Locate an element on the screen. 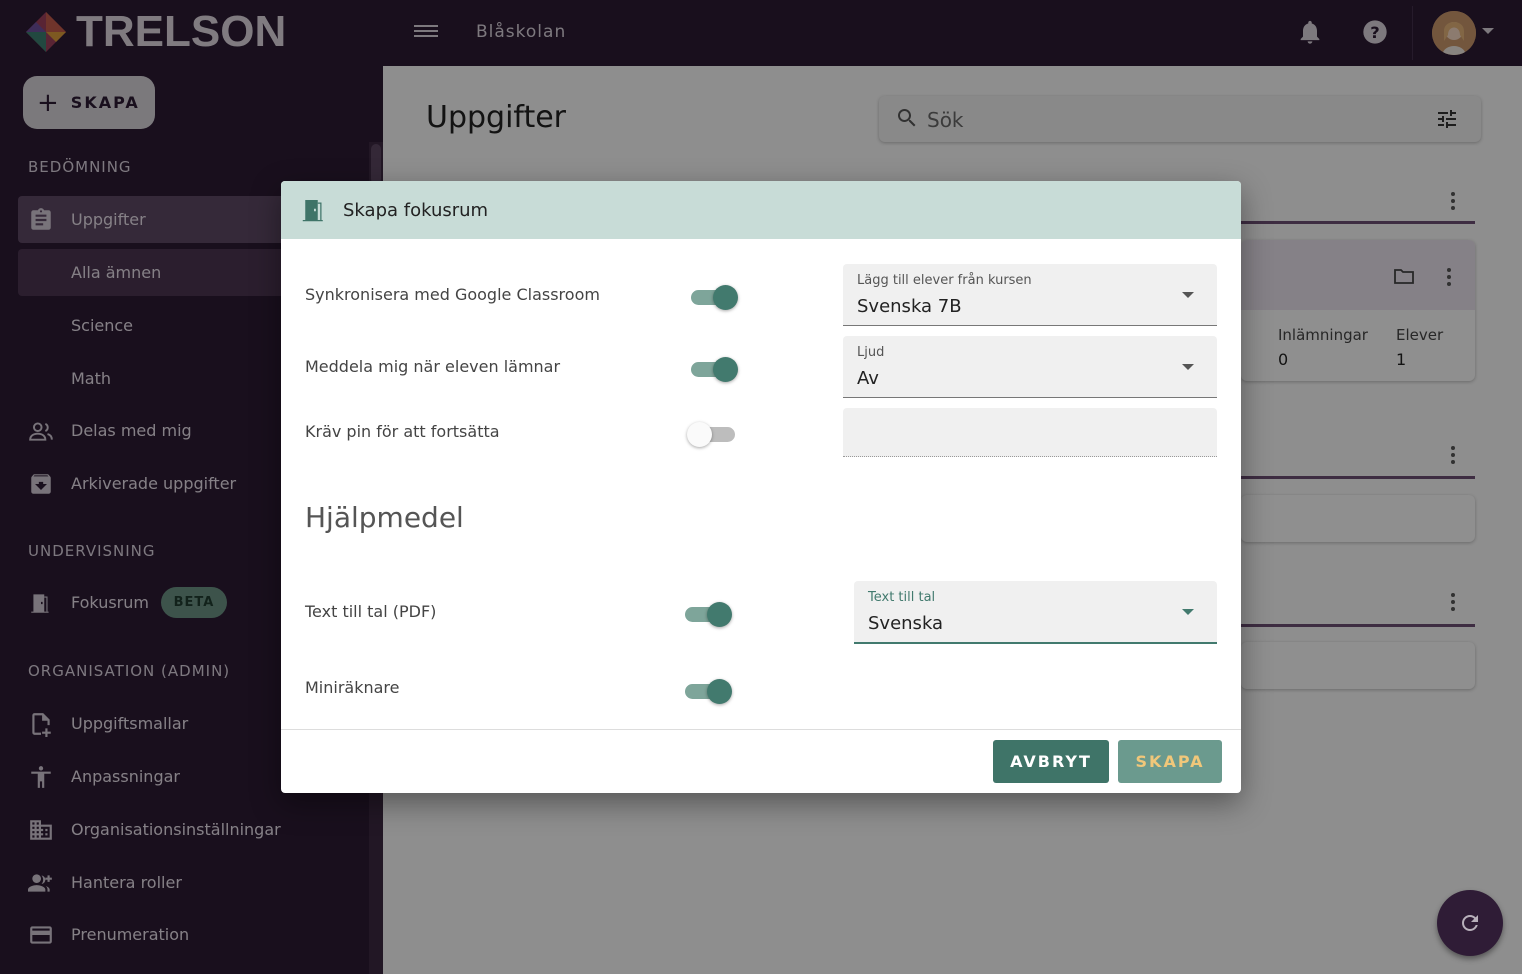  notify-label: Meddela mig när eleven lämnar is located at coordinates (433, 366).